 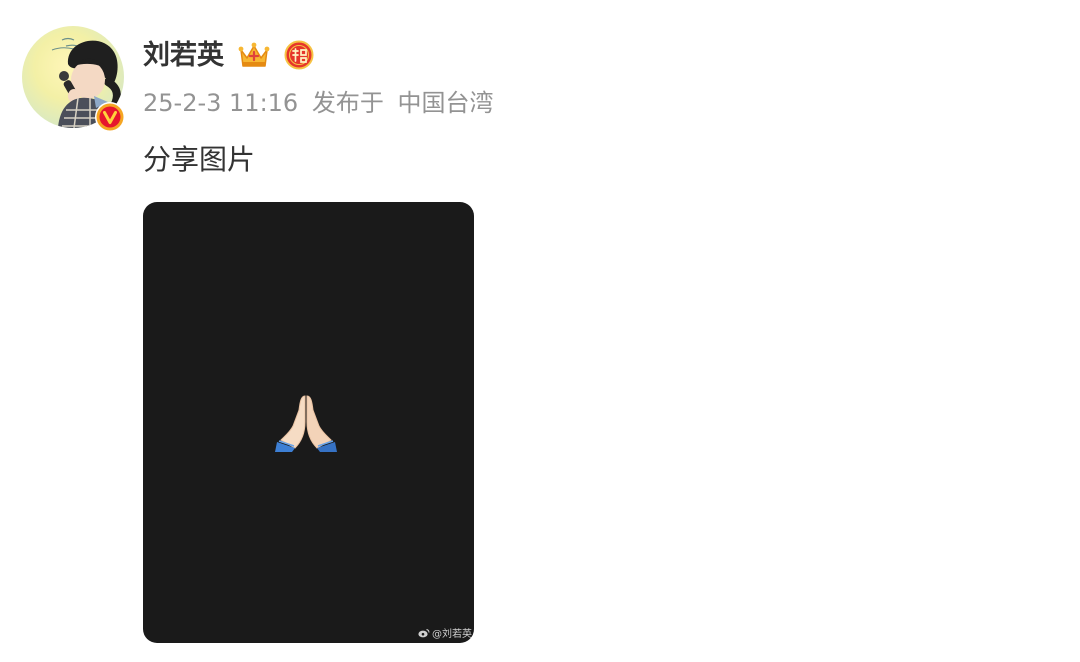 What do you see at coordinates (424, 632) in the screenshot?
I see `weibo-logo-icon` at bounding box center [424, 632].